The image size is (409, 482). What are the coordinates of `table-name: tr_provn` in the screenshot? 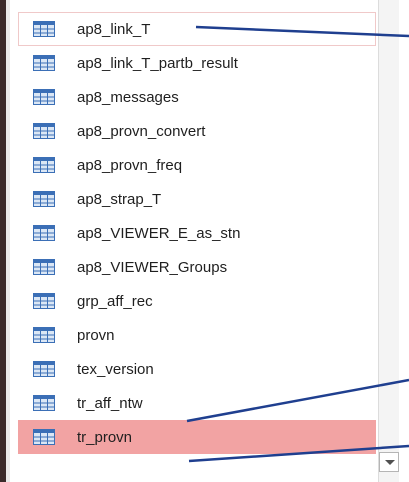 It's located at (105, 437).